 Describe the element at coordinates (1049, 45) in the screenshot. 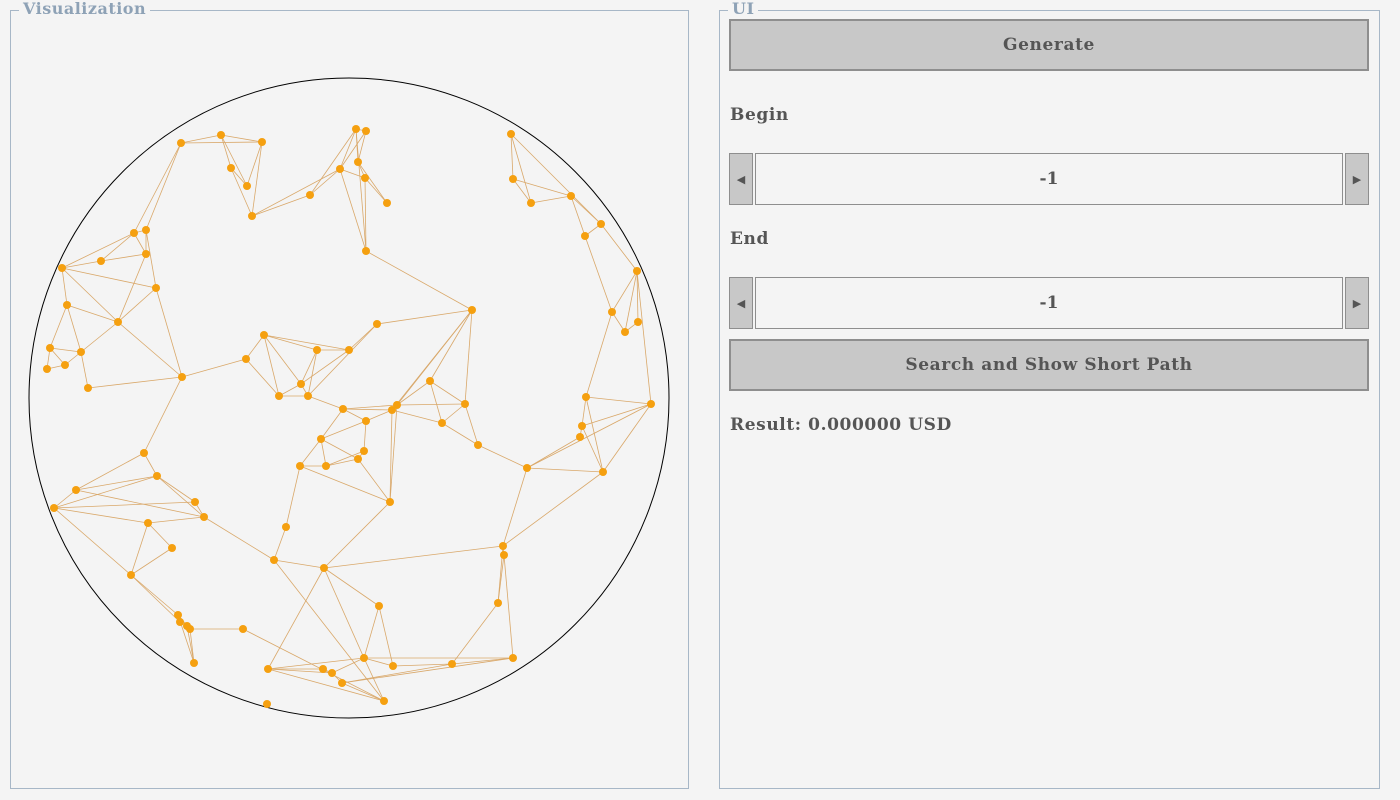

I see `generate-button: Generate` at that location.